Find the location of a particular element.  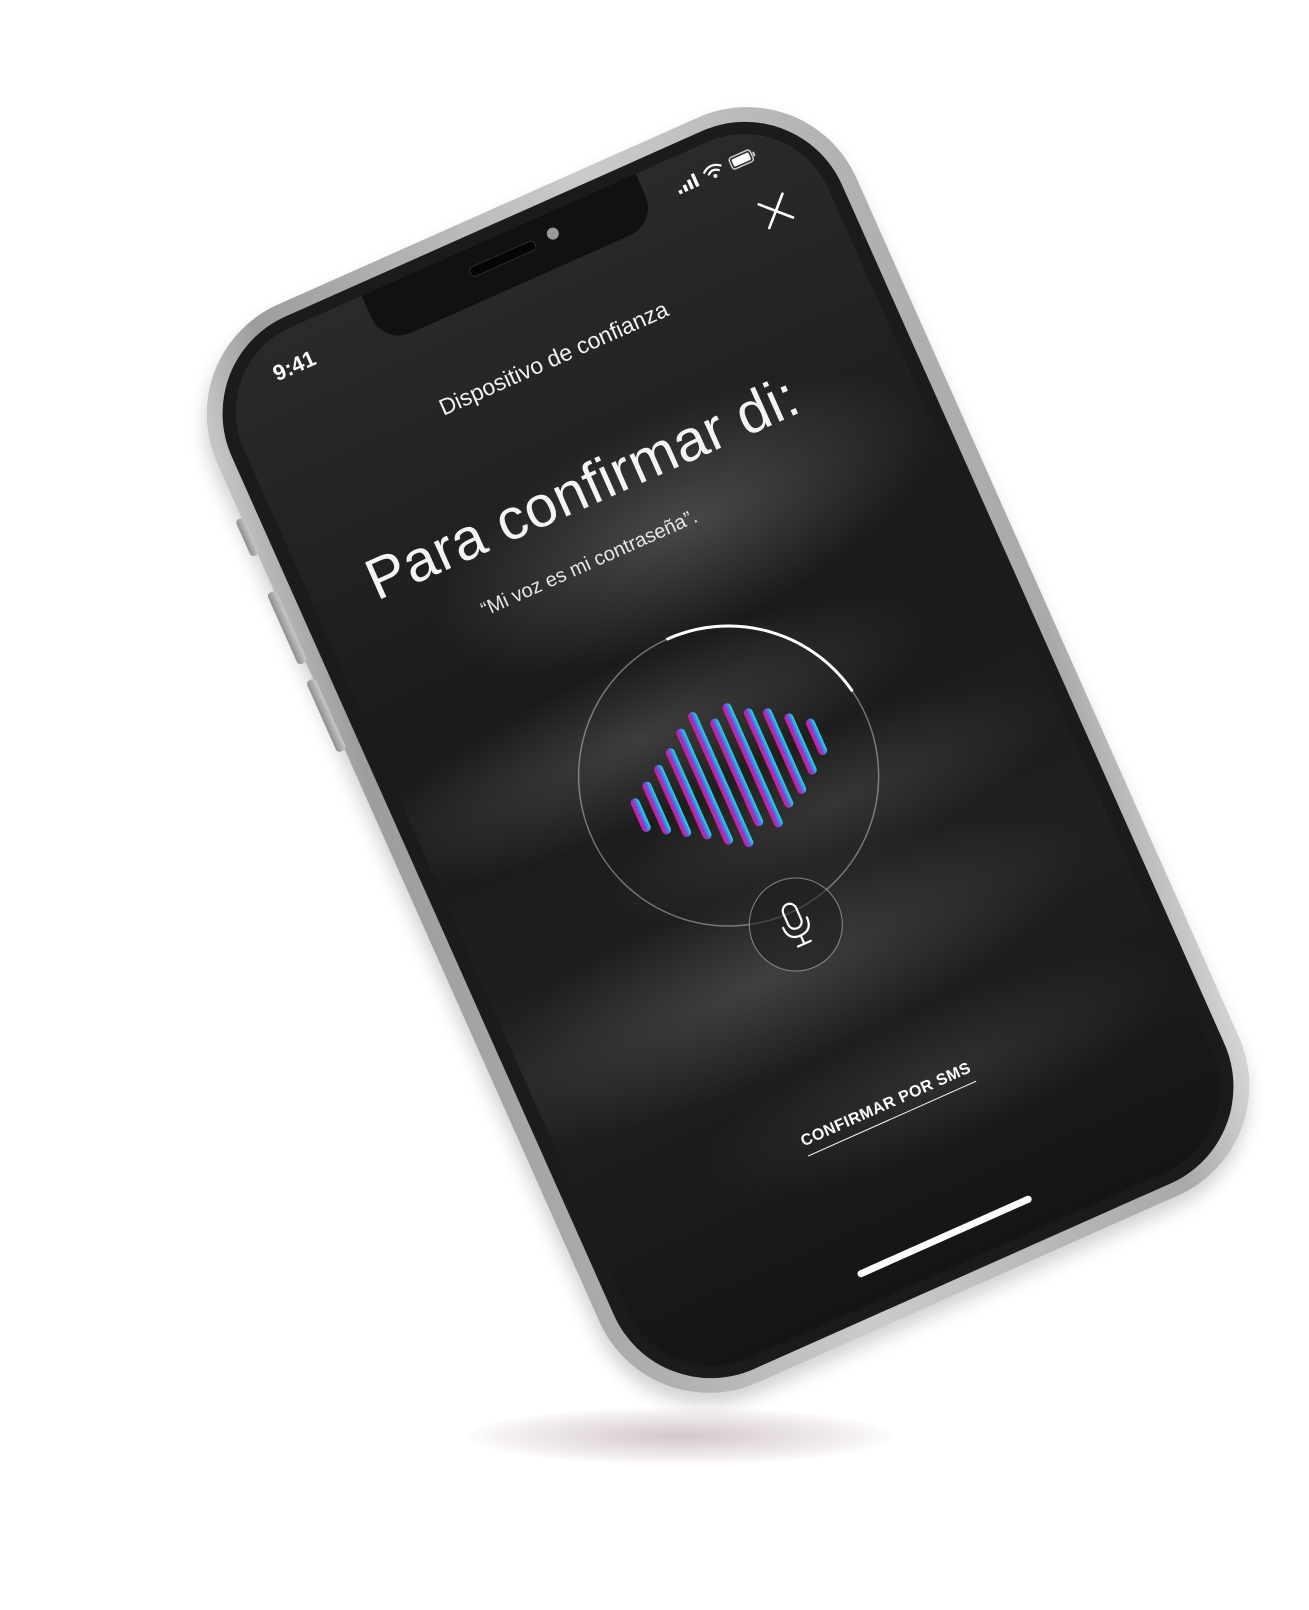

cellular-signal-icon is located at coordinates (689, 183).